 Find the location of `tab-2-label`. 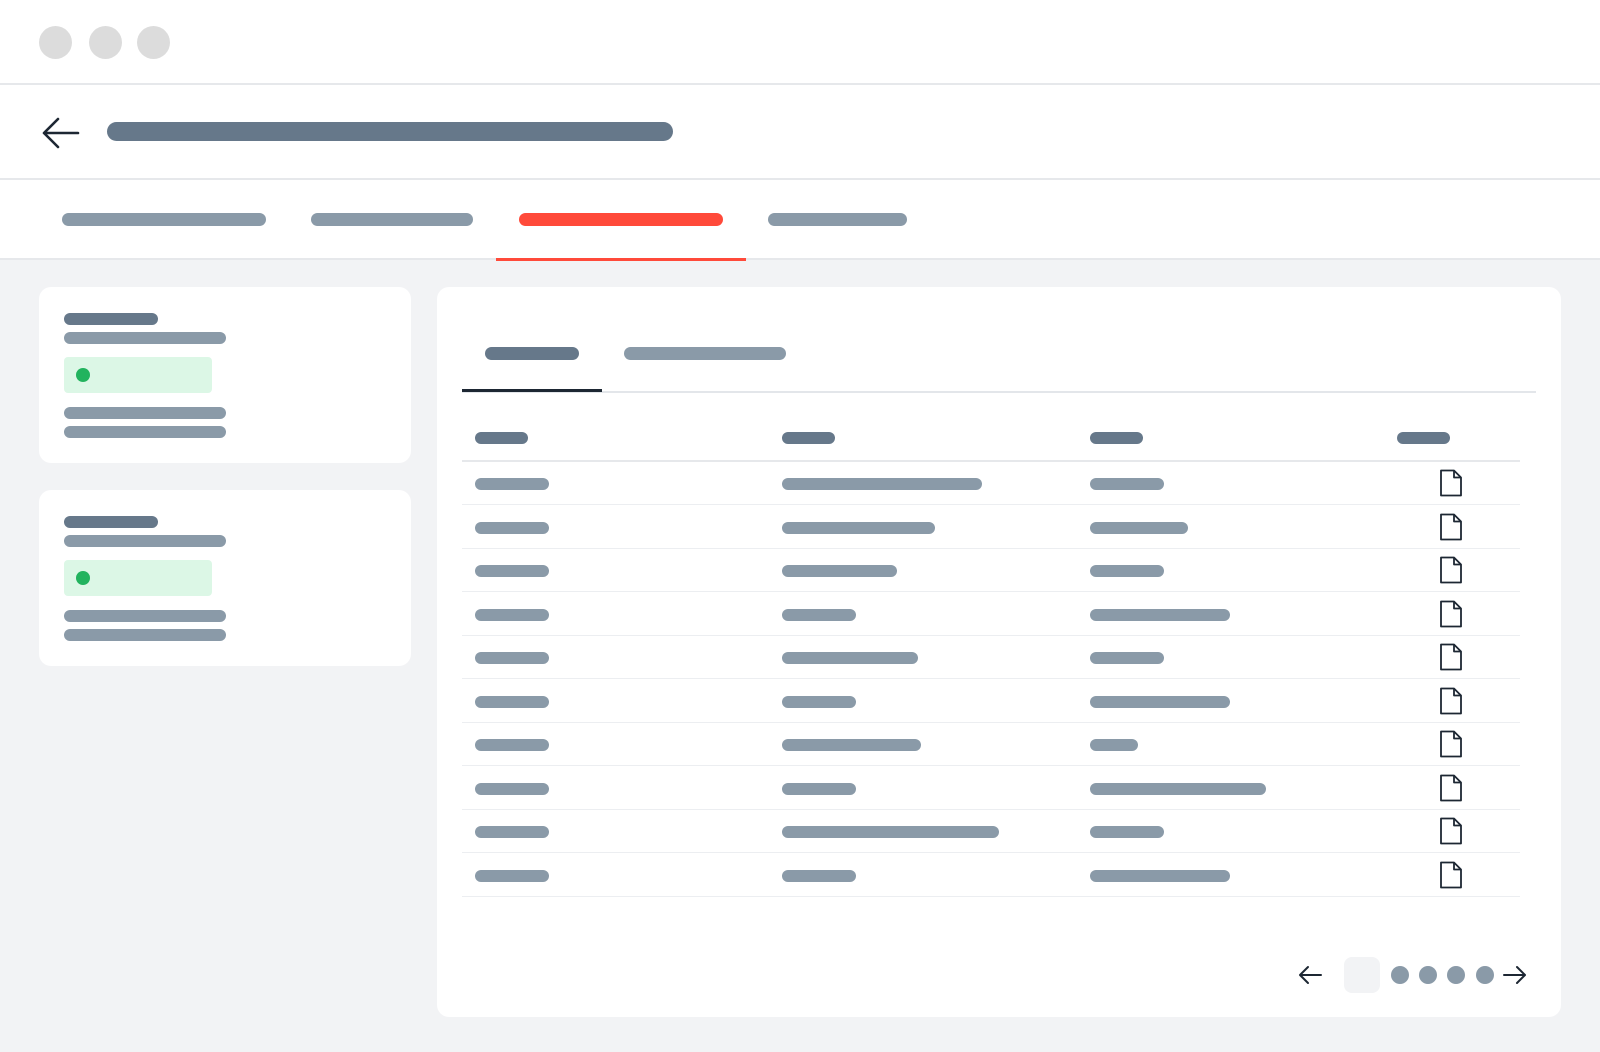

tab-2-label is located at coordinates (392, 219).